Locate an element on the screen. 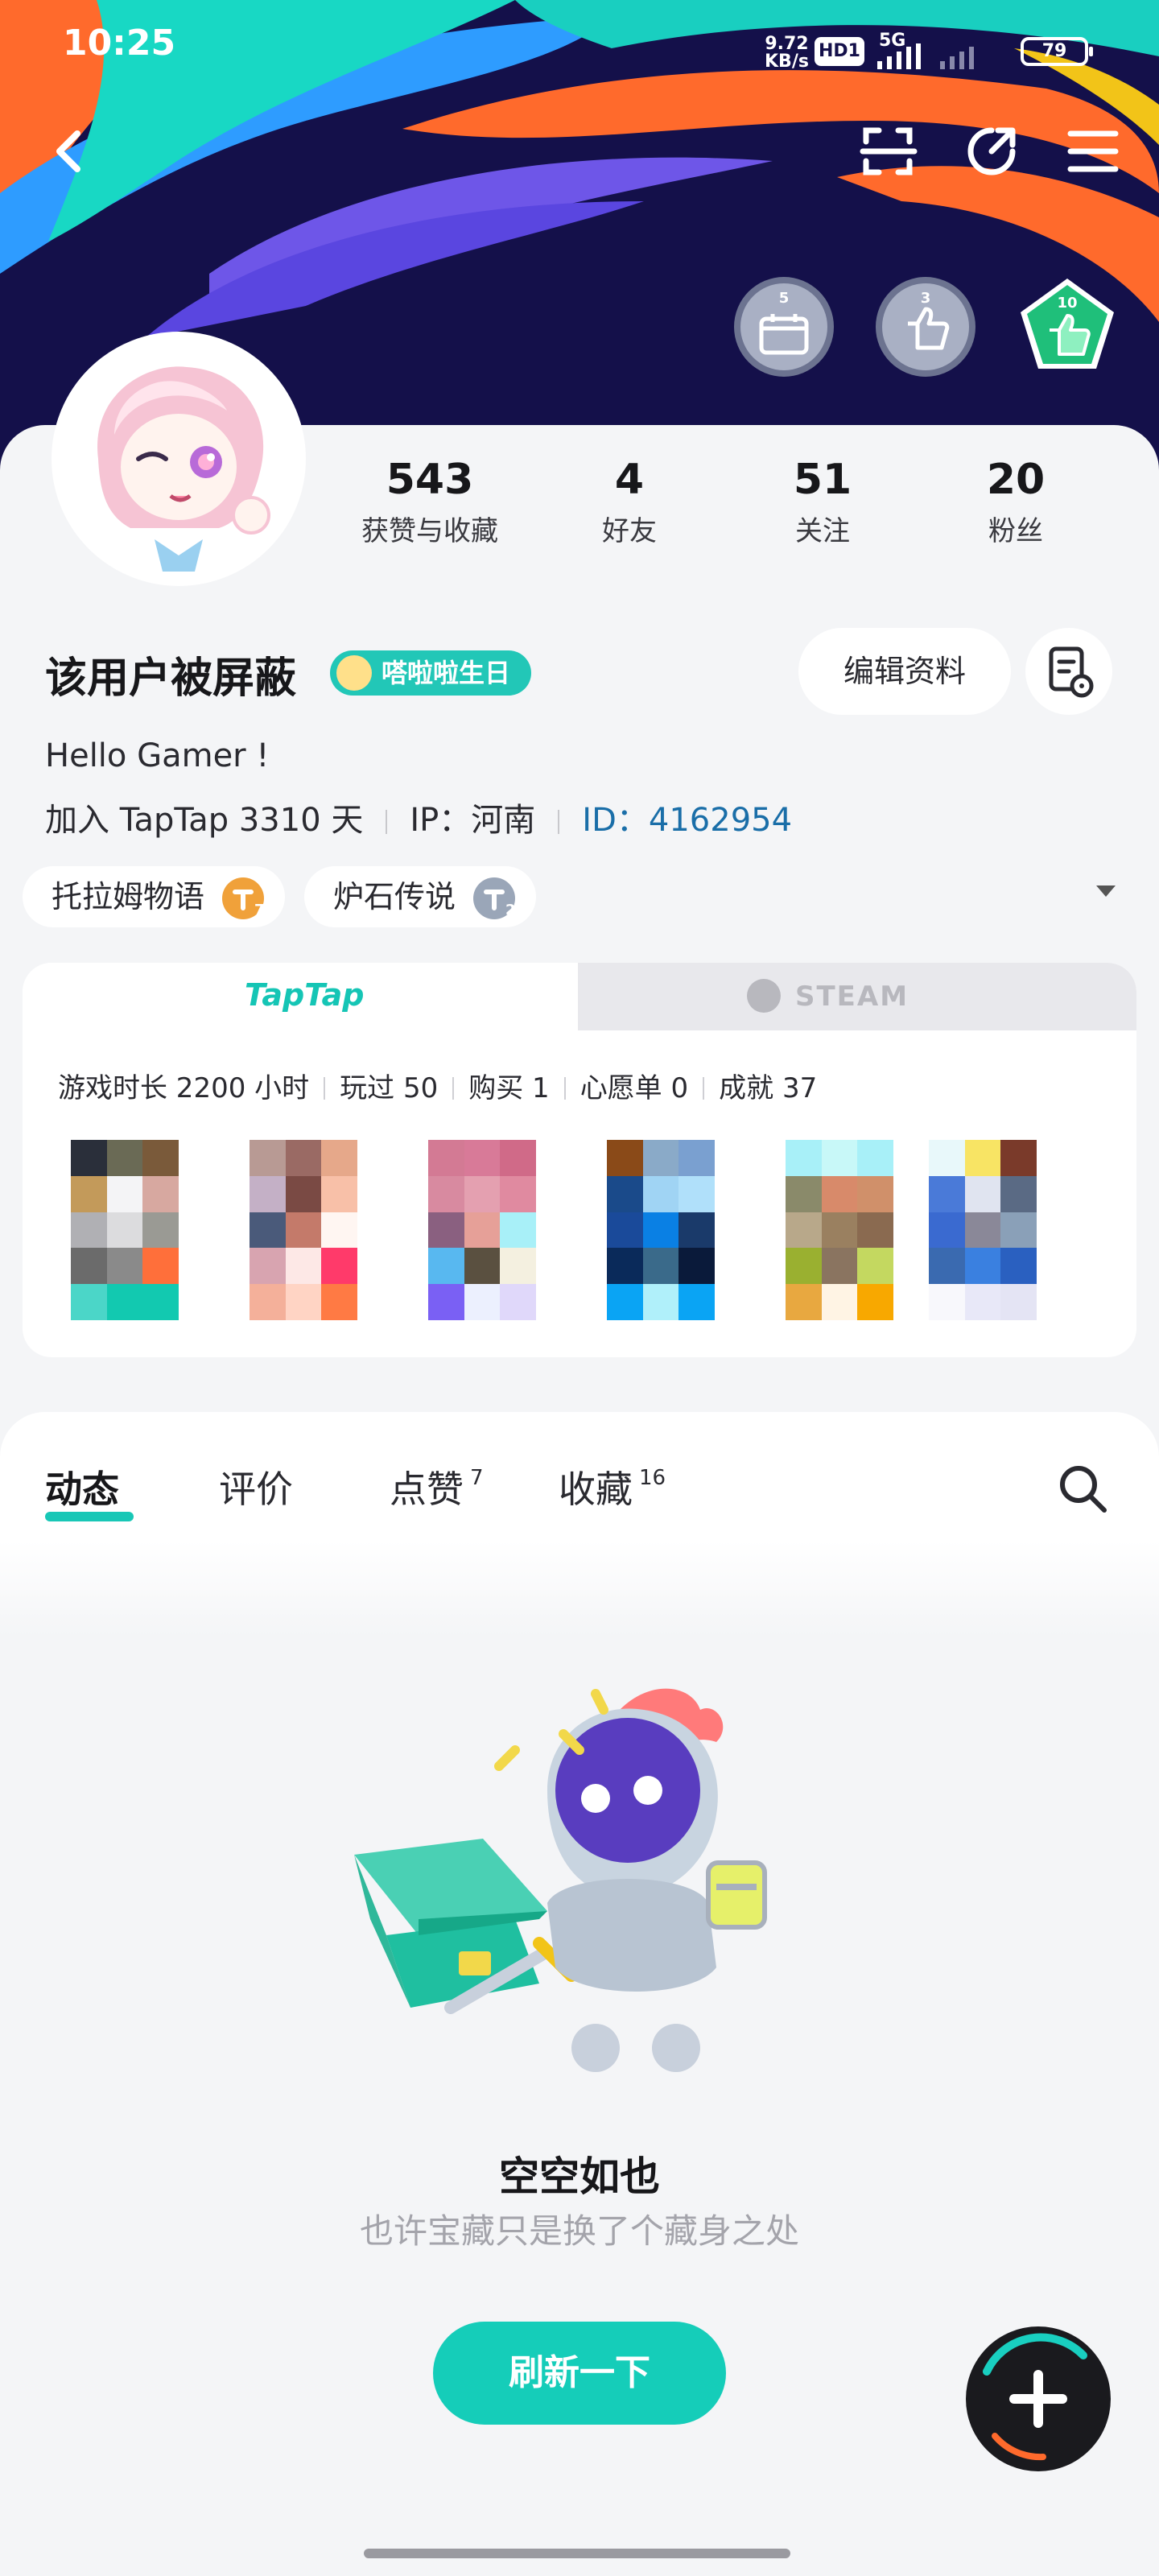 This screenshot has width=1159, height=2576. user-id: ID：4162954 is located at coordinates (687, 820).